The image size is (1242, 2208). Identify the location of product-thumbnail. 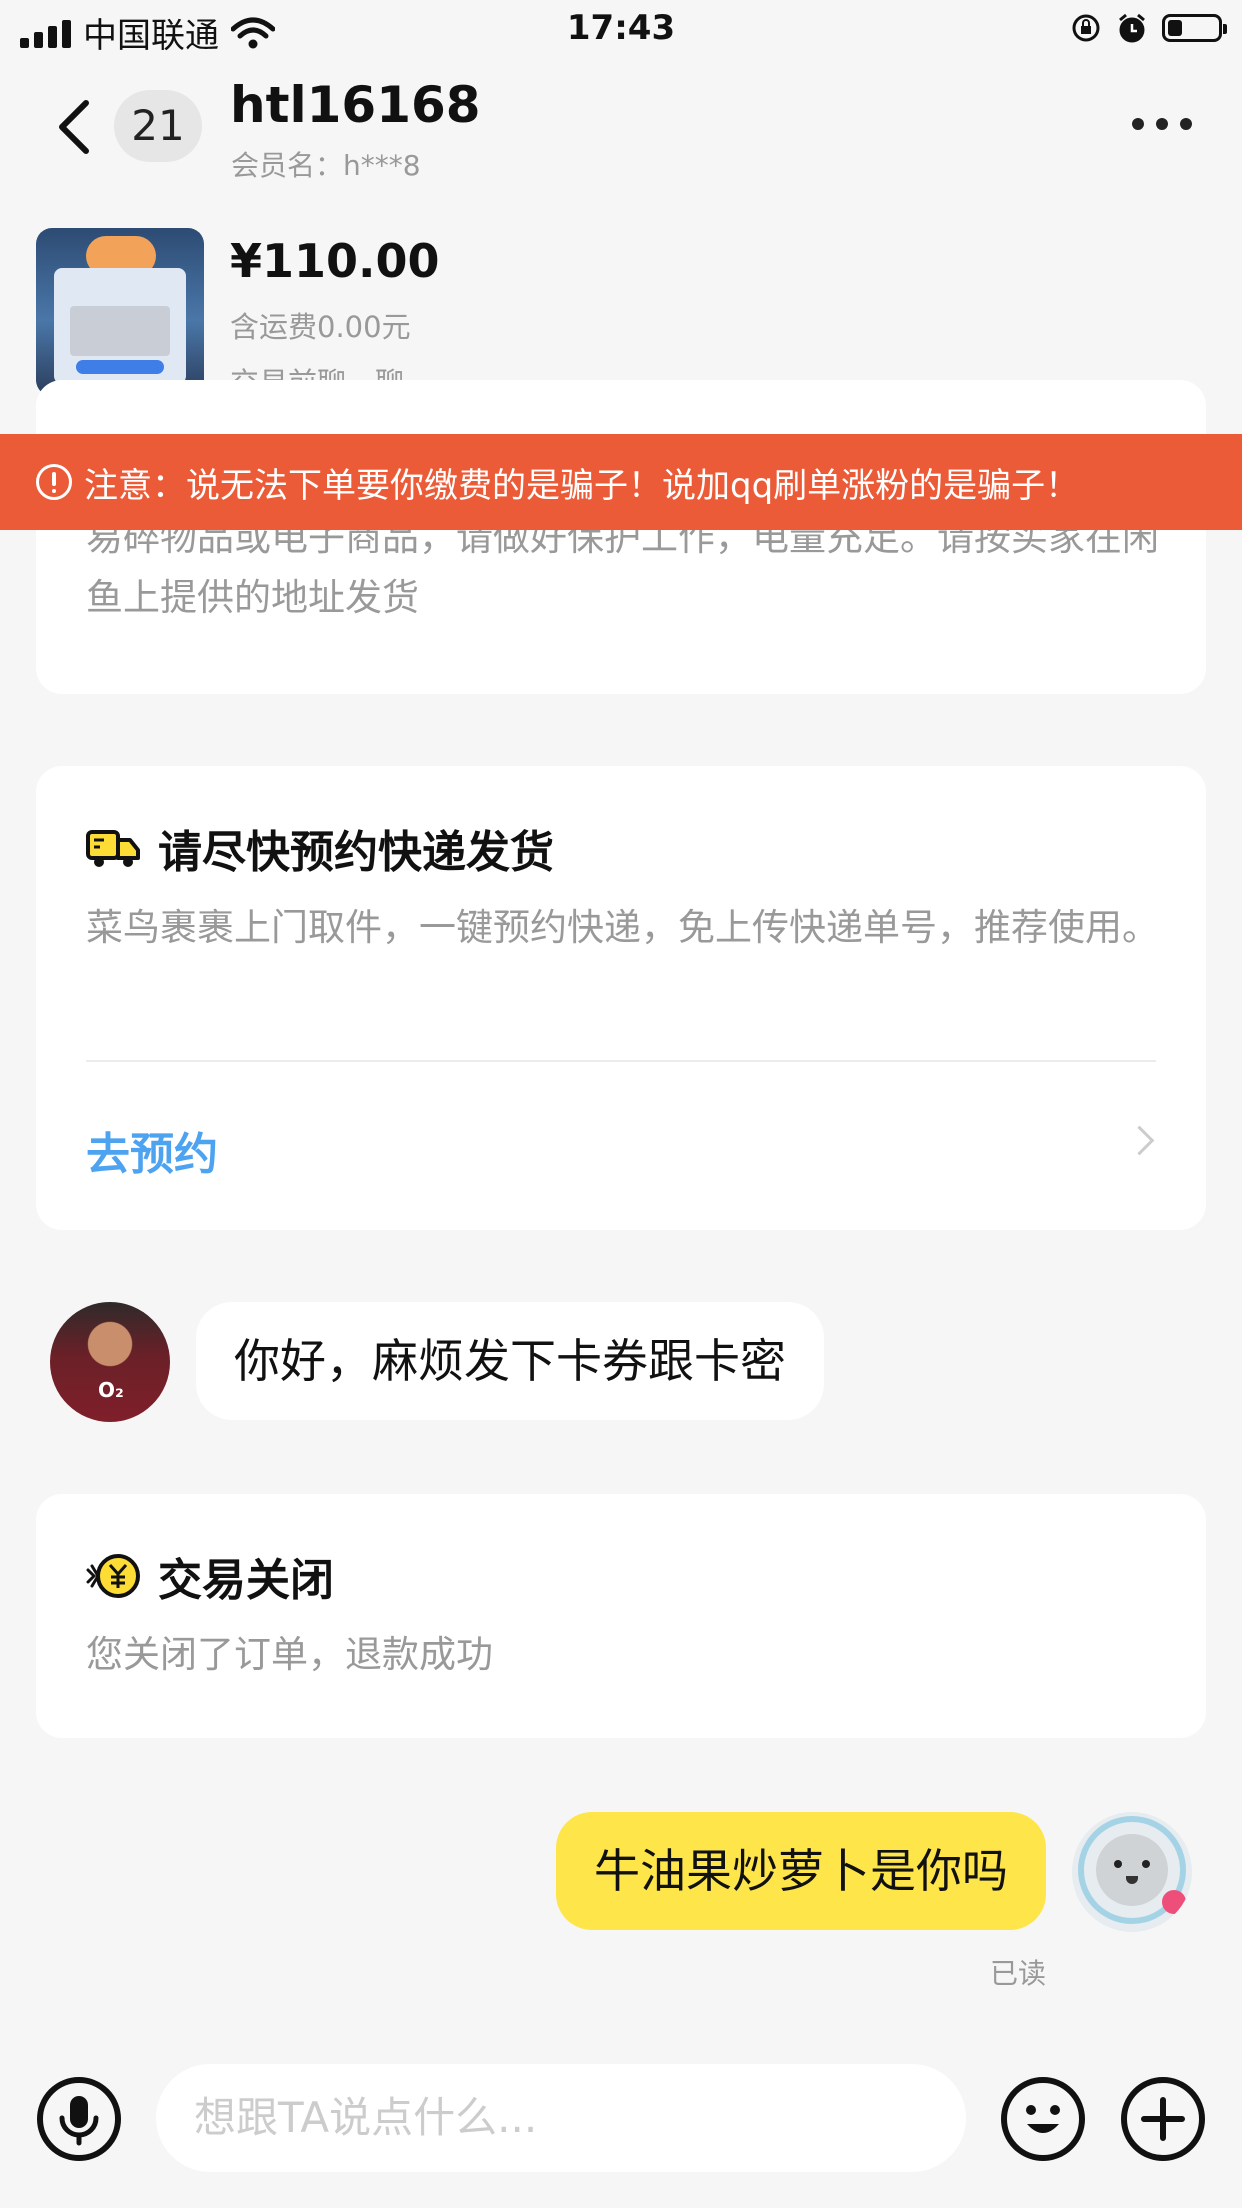
(120, 312).